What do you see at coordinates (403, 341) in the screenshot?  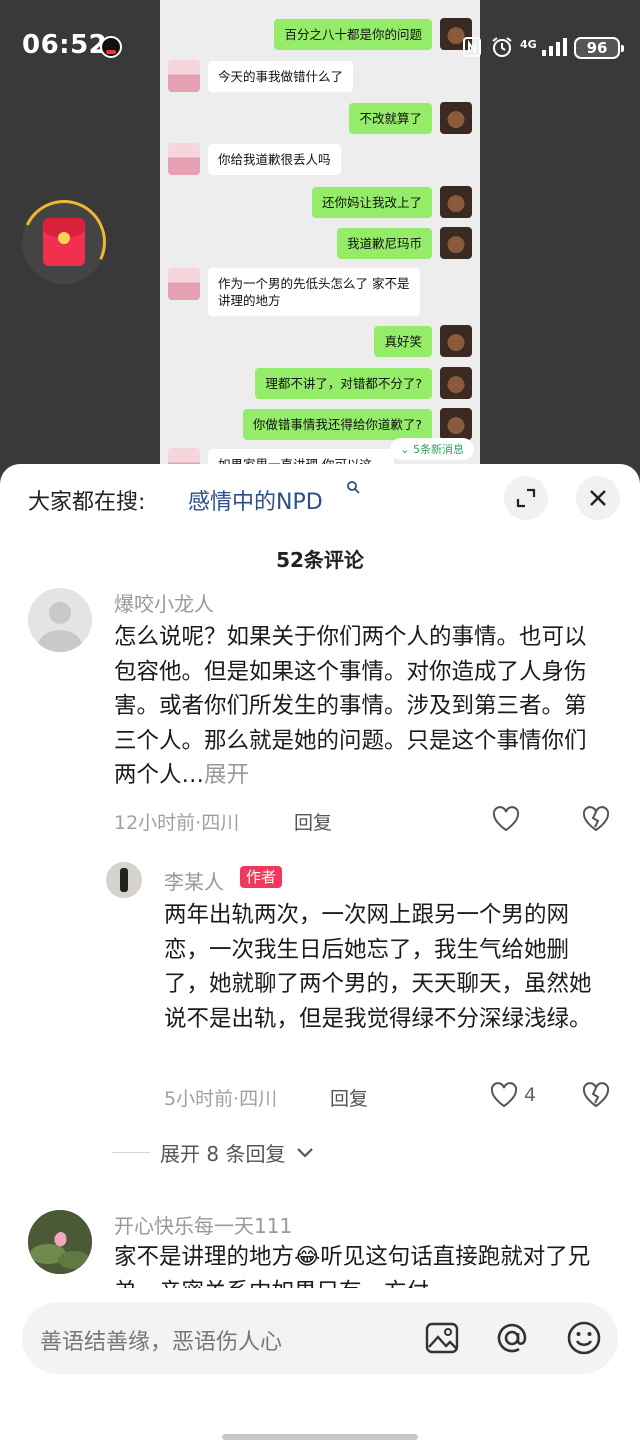 I see `chat-bubble: 真好笑` at bounding box center [403, 341].